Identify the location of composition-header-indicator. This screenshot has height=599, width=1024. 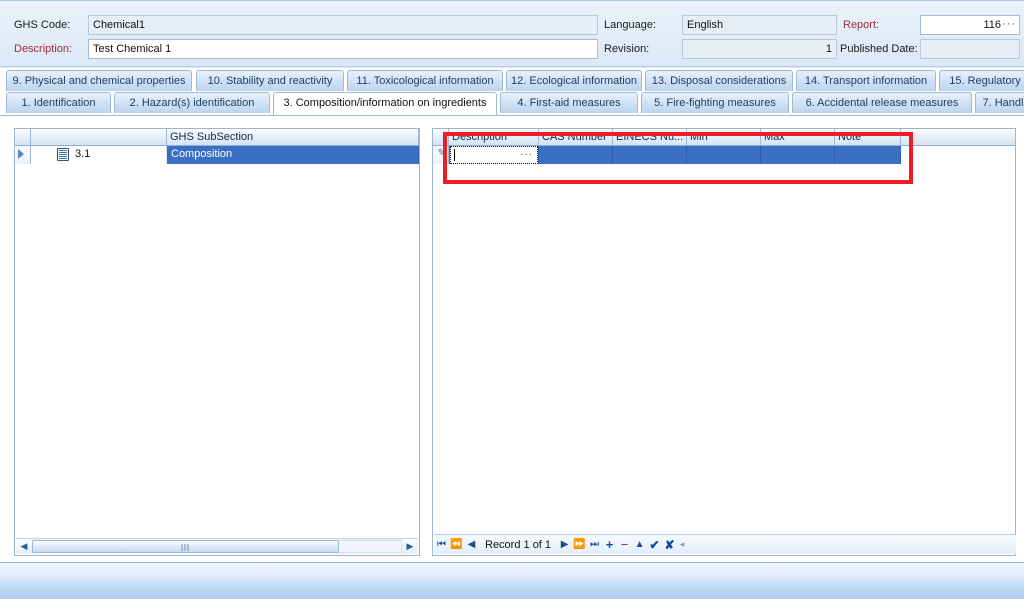
(441, 137).